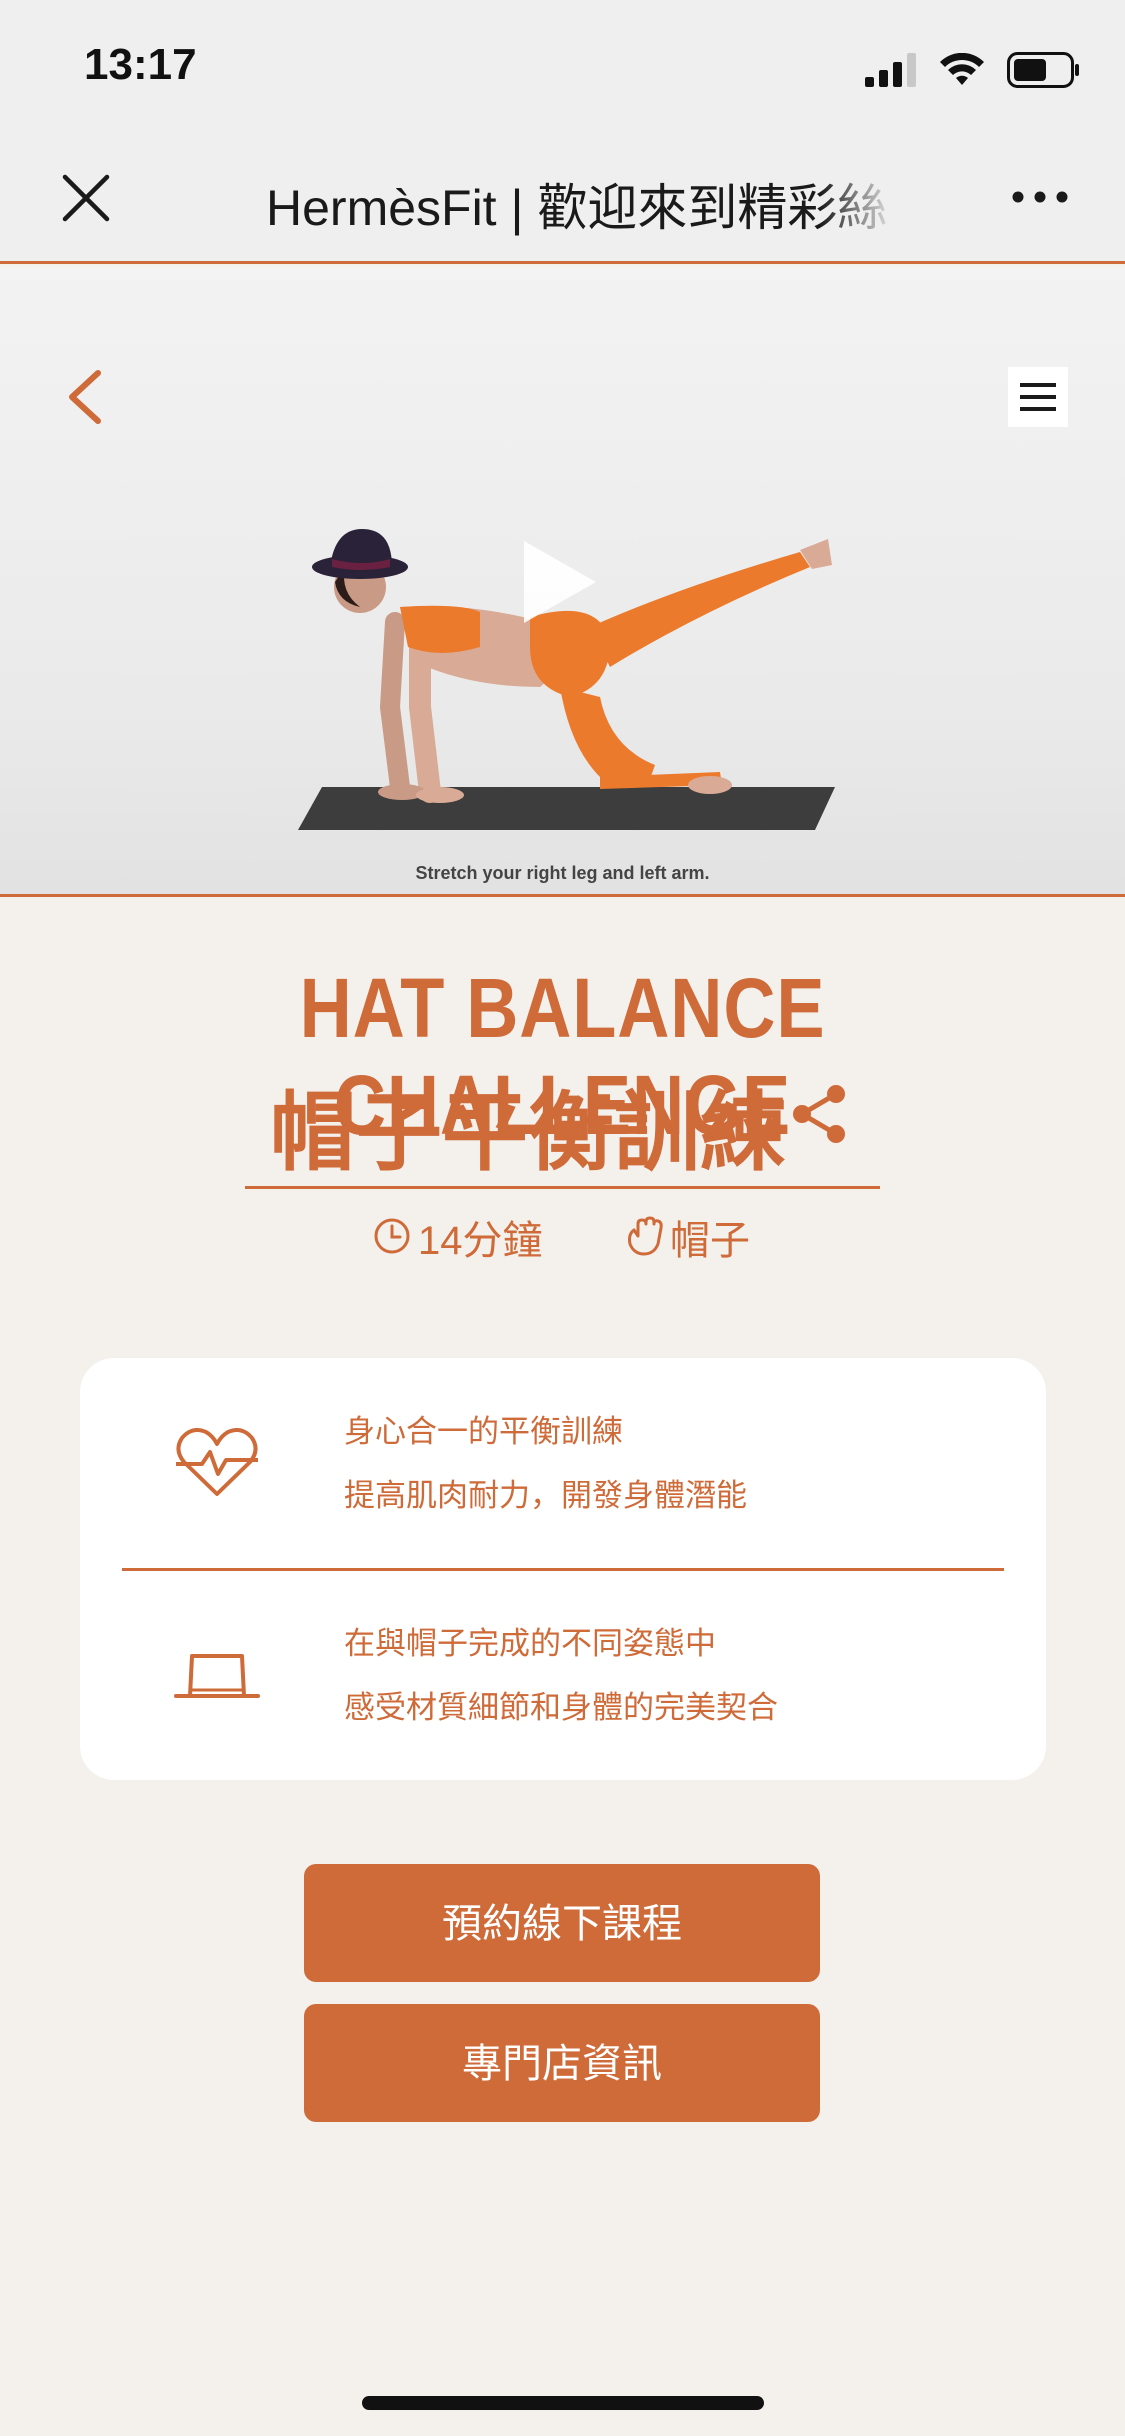  What do you see at coordinates (962, 69) in the screenshot?
I see `wifi-icon` at bounding box center [962, 69].